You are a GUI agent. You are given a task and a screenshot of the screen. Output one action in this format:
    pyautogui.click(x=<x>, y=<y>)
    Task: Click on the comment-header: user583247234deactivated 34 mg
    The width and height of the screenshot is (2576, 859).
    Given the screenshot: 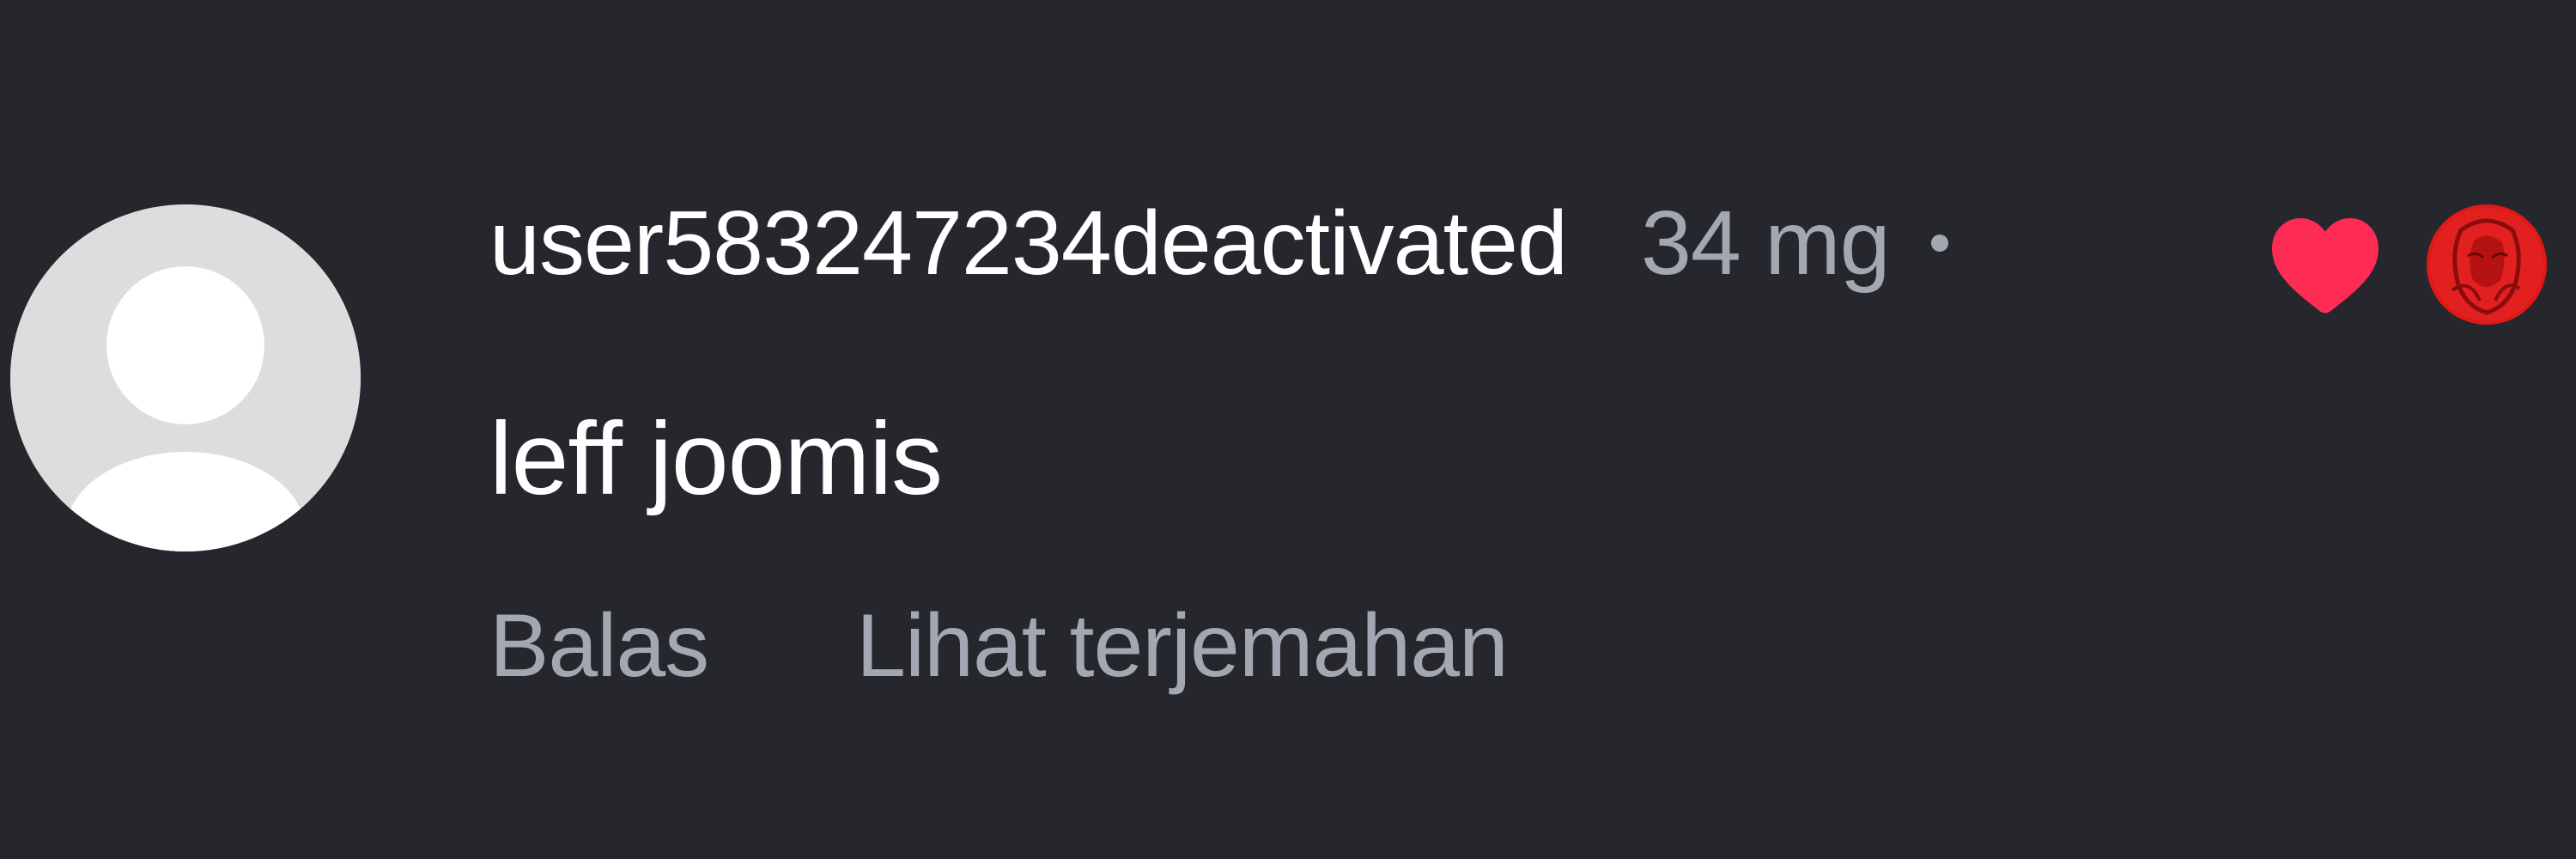 What is the action you would take?
    pyautogui.click(x=1218, y=244)
    